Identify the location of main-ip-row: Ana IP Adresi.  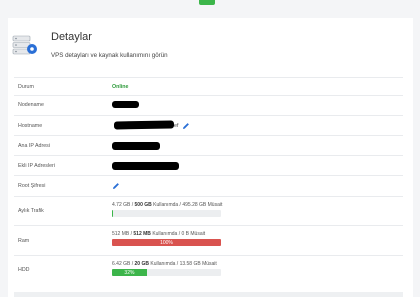
(208, 145).